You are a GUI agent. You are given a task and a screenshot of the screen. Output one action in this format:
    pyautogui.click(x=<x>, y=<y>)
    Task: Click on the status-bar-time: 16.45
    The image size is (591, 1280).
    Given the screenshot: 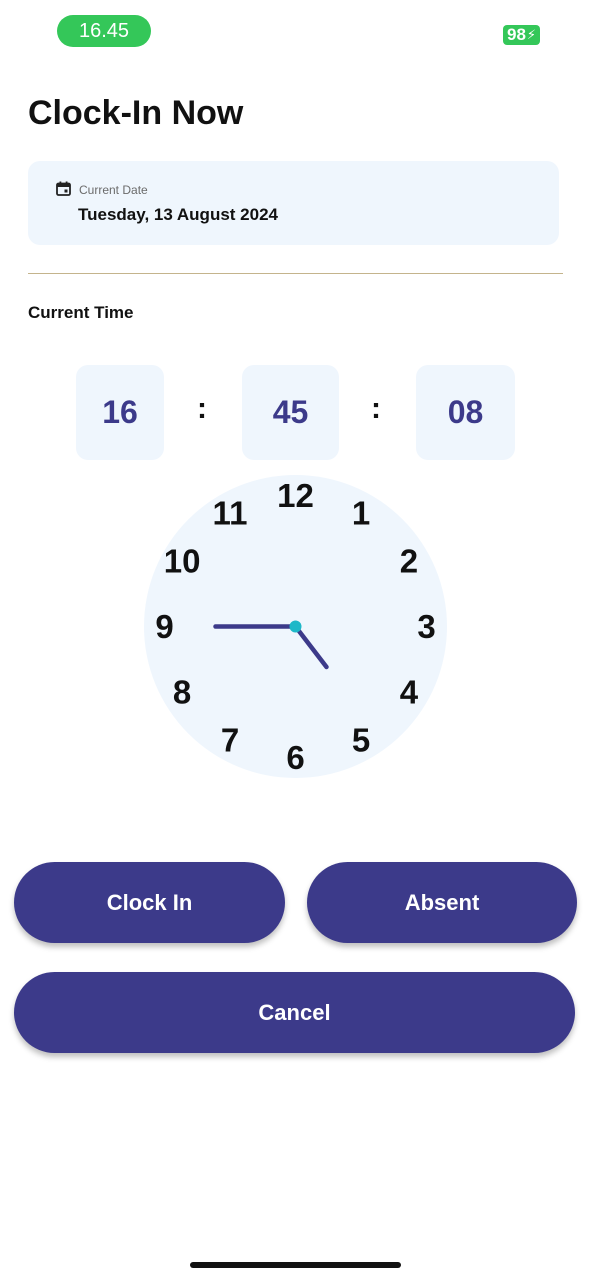 What is the action you would take?
    pyautogui.click(x=104, y=31)
    